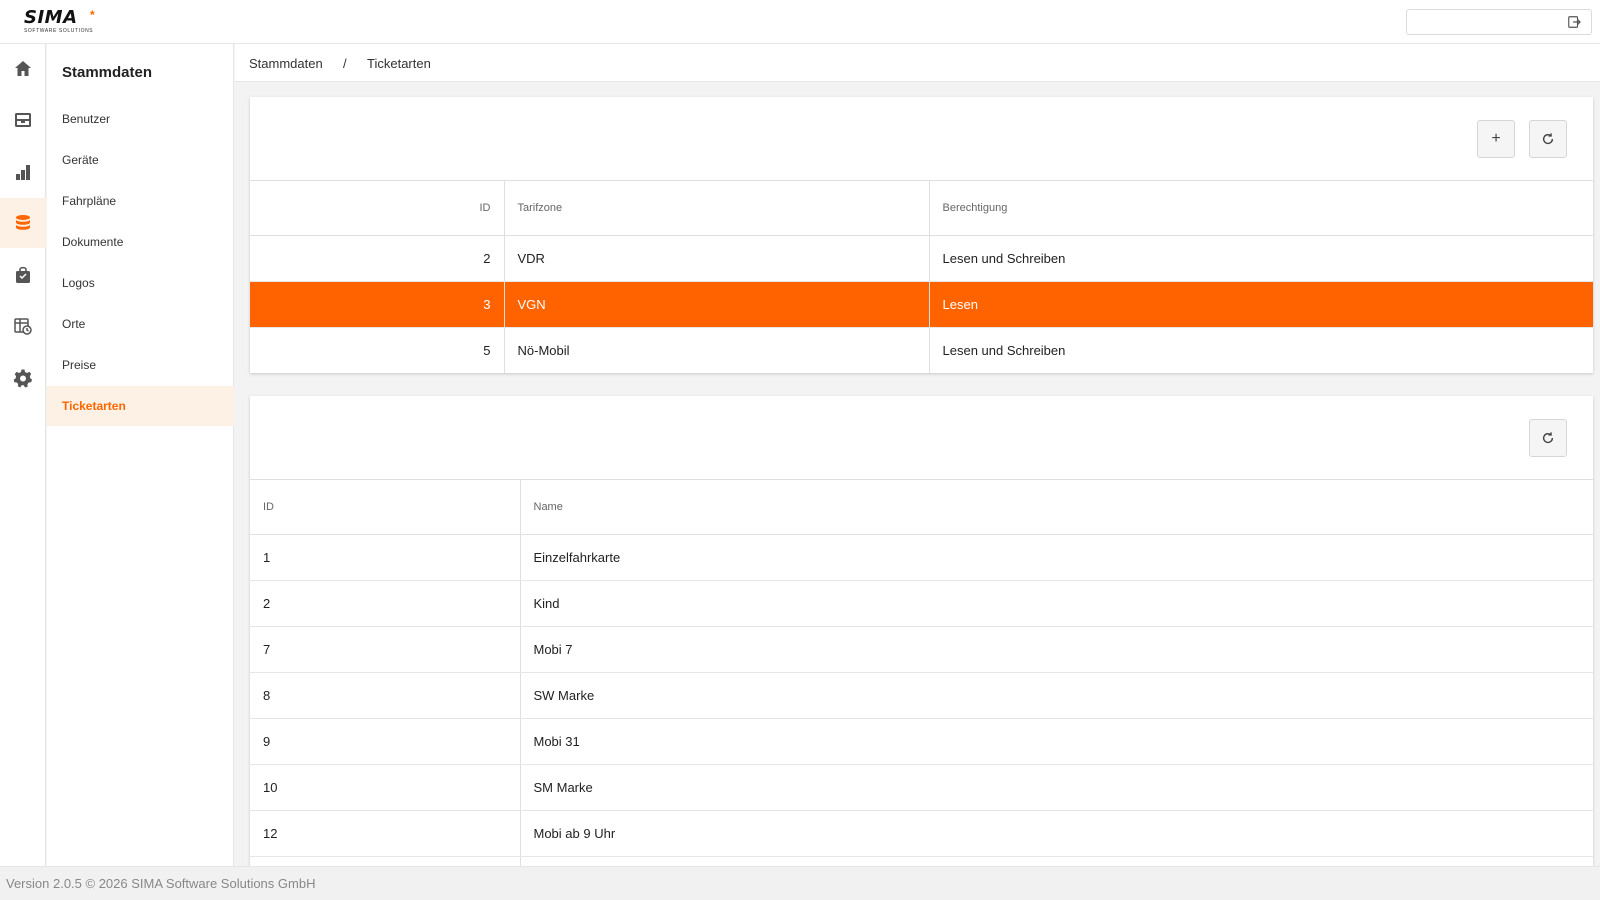  Describe the element at coordinates (140, 324) in the screenshot. I see `subnav-item-orte: Orte` at that location.